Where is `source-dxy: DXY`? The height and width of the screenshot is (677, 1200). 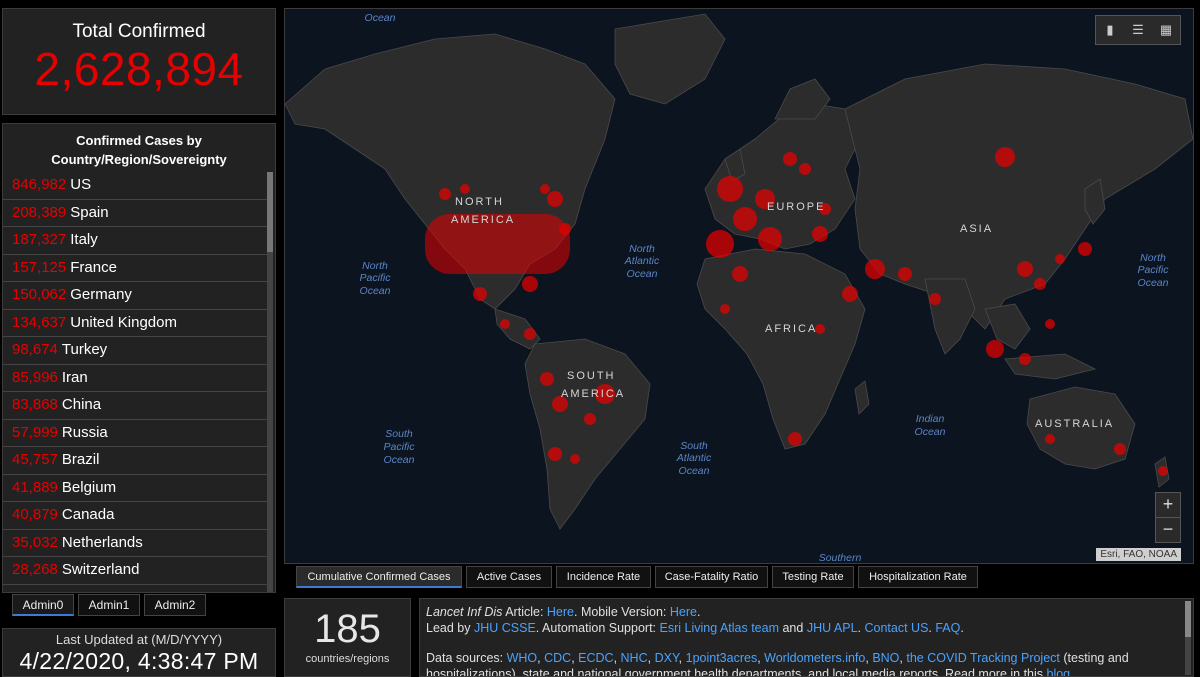 source-dxy: DXY is located at coordinates (667, 658).